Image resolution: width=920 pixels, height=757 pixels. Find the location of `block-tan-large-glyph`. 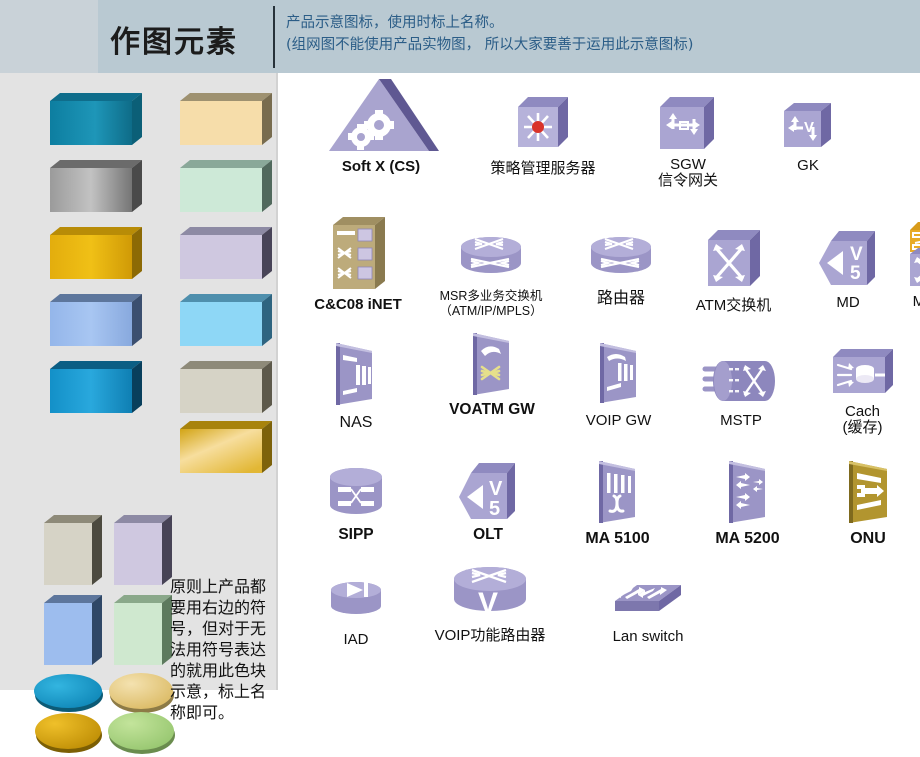

block-tan-large-glyph is located at coordinates (226, 119).